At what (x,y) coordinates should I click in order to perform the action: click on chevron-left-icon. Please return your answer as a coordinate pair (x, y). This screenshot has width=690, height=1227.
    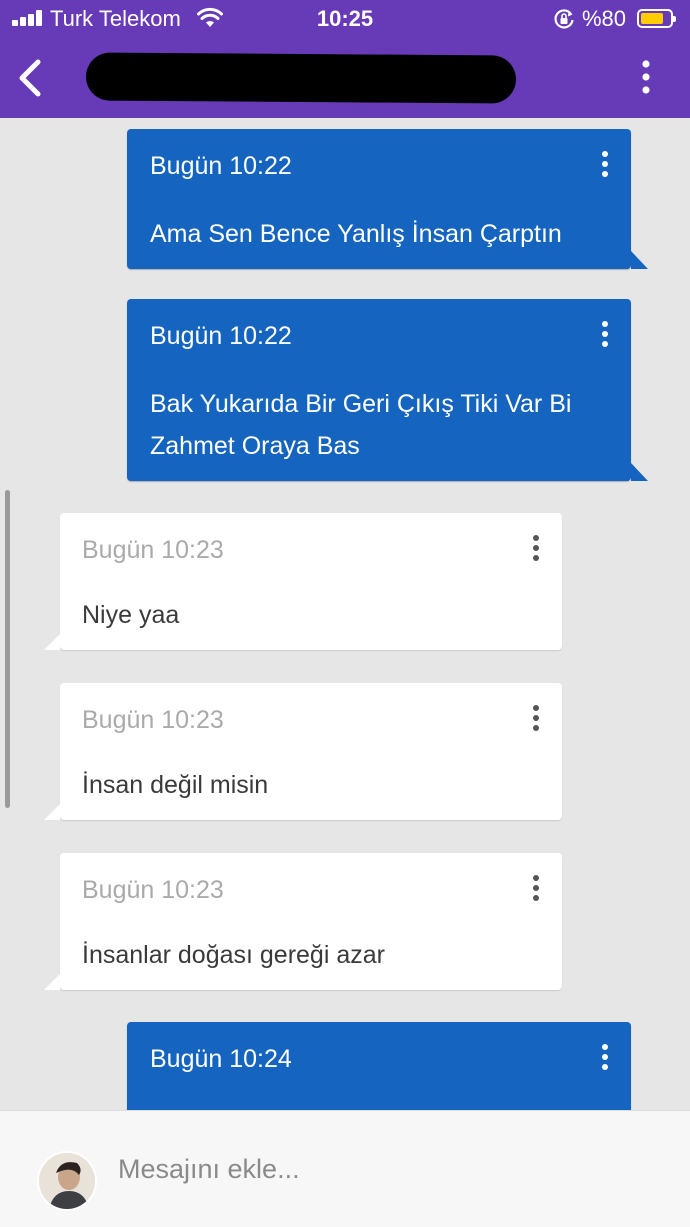
    Looking at the image, I should click on (30, 78).